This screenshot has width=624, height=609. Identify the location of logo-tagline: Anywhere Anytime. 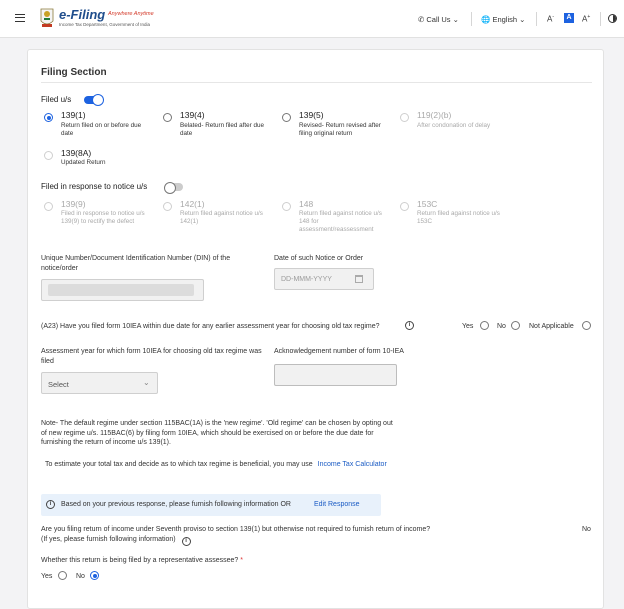
(131, 14).